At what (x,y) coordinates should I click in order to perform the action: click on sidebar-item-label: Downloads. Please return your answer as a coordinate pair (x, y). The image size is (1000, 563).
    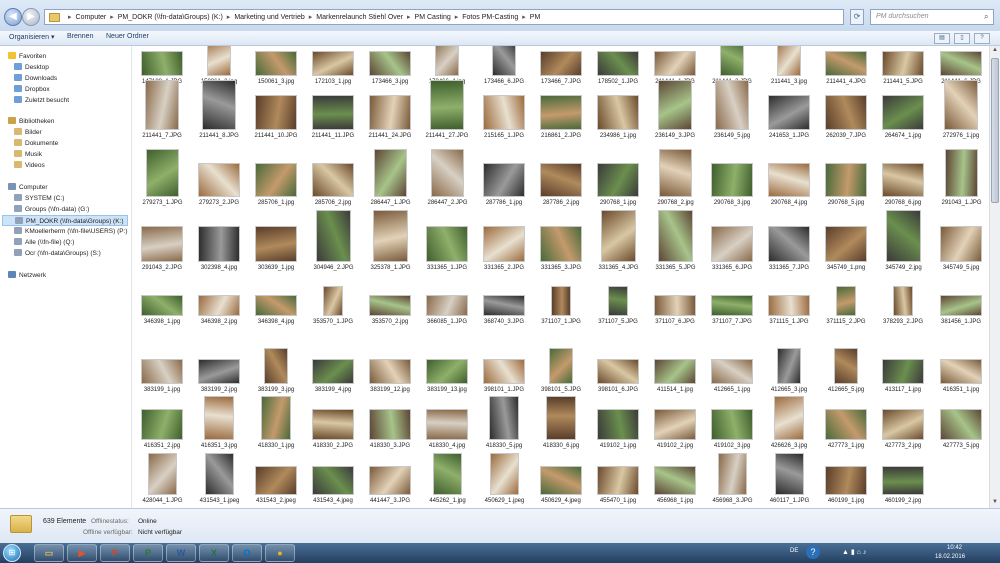
    Looking at the image, I should click on (41, 78).